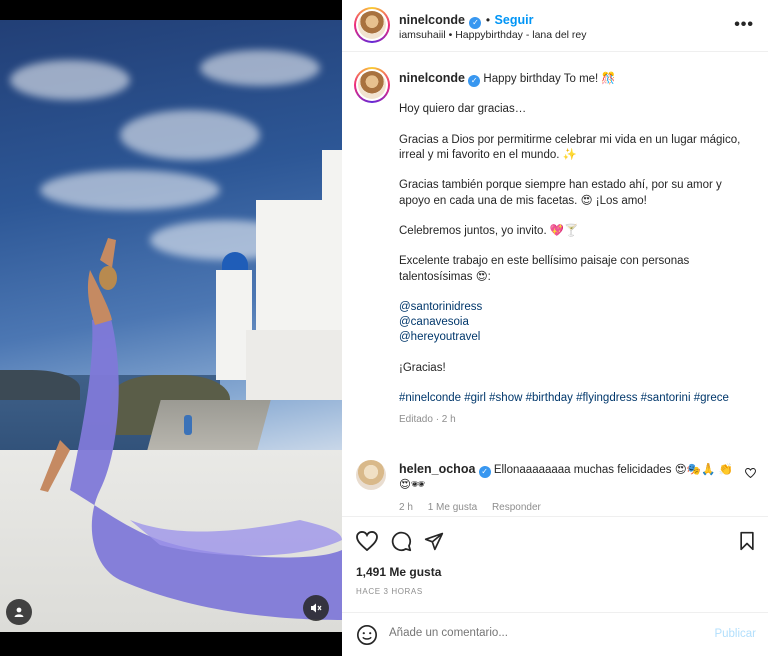 The height and width of the screenshot is (656, 768). I want to click on paper-plane-icon, so click(434, 541).